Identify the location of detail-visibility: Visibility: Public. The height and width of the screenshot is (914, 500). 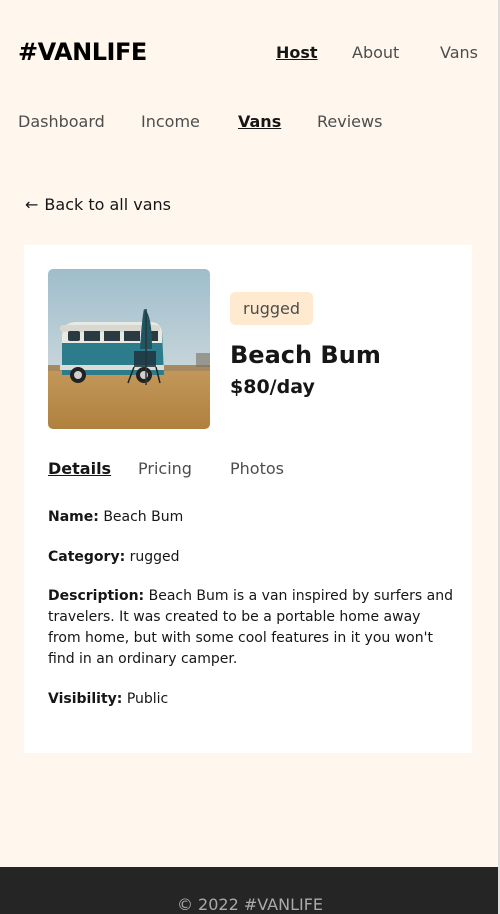
(250, 699).